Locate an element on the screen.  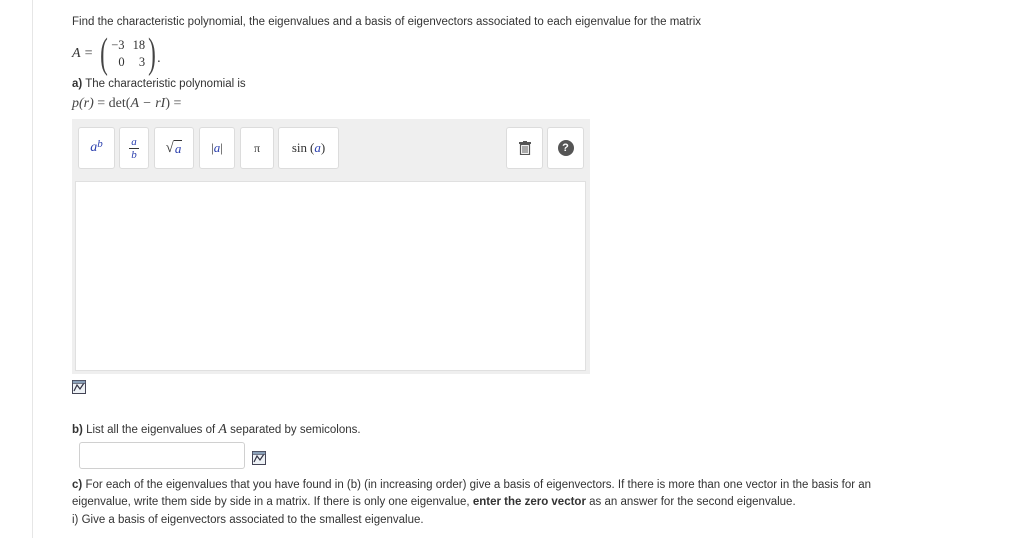
matrix-cell: 3 is located at coordinates (142, 62).